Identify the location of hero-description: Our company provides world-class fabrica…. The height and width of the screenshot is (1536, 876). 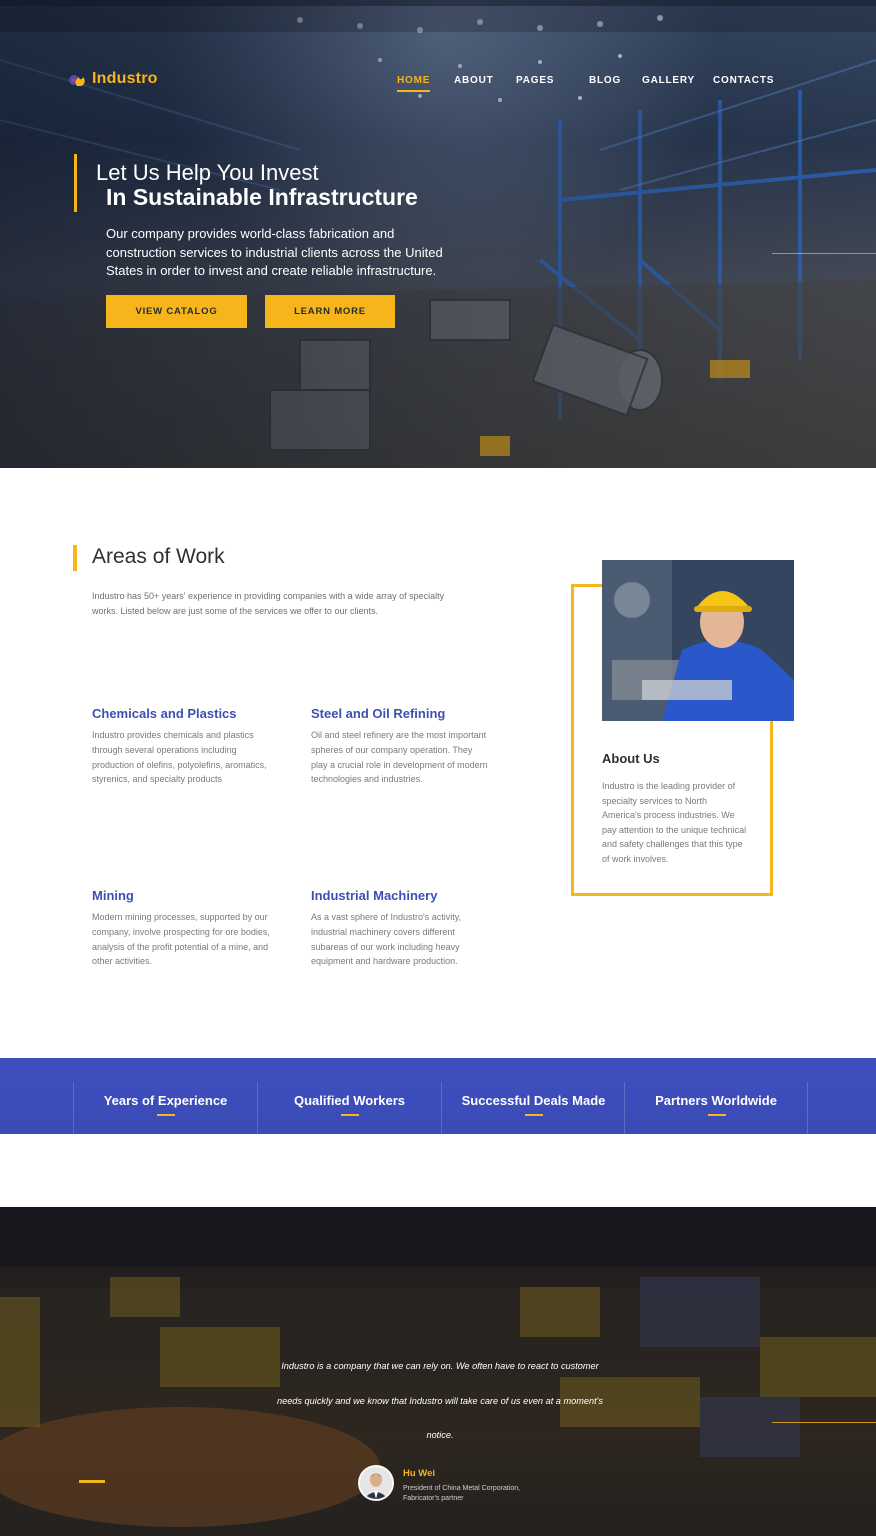
(274, 252).